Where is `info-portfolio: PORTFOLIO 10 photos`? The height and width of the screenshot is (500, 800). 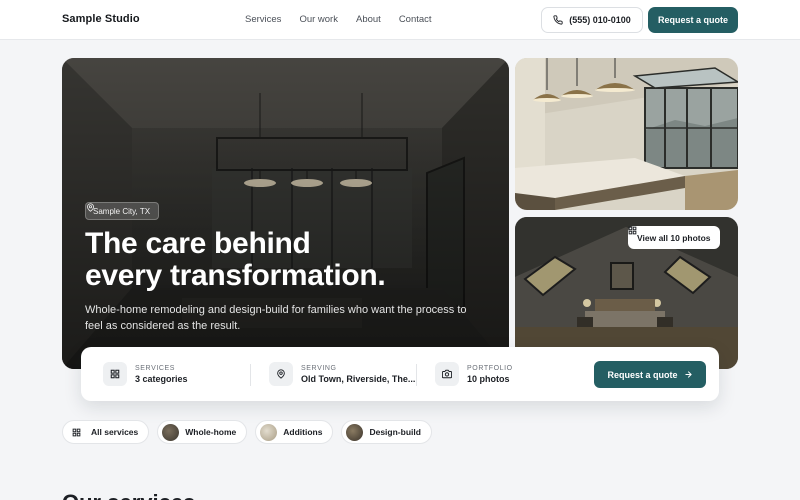
info-portfolio: PORTFOLIO 10 photos is located at coordinates (474, 374).